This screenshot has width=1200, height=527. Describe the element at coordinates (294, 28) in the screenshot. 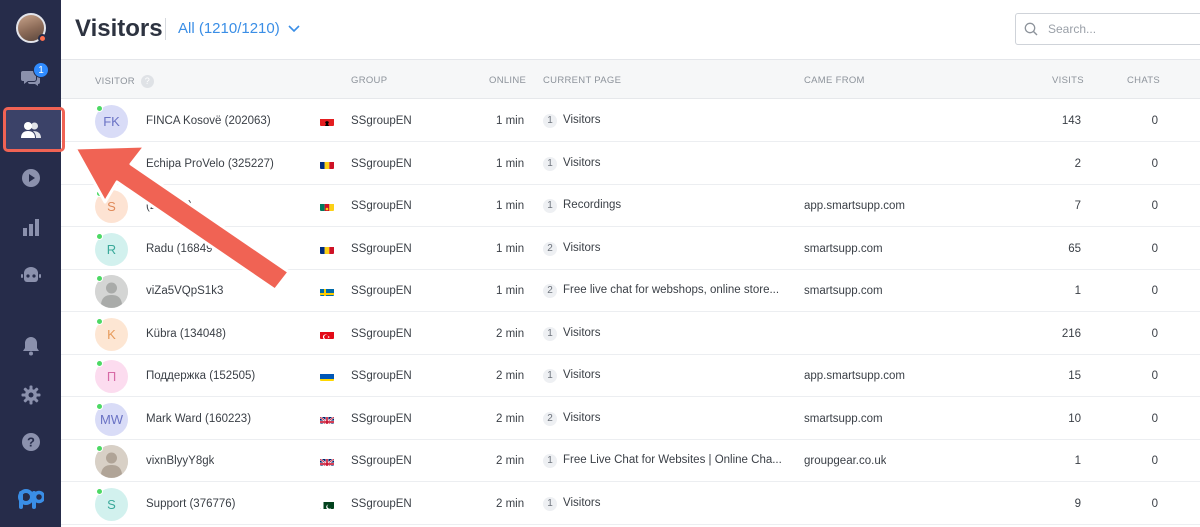

I see `chevron-down-icon` at that location.